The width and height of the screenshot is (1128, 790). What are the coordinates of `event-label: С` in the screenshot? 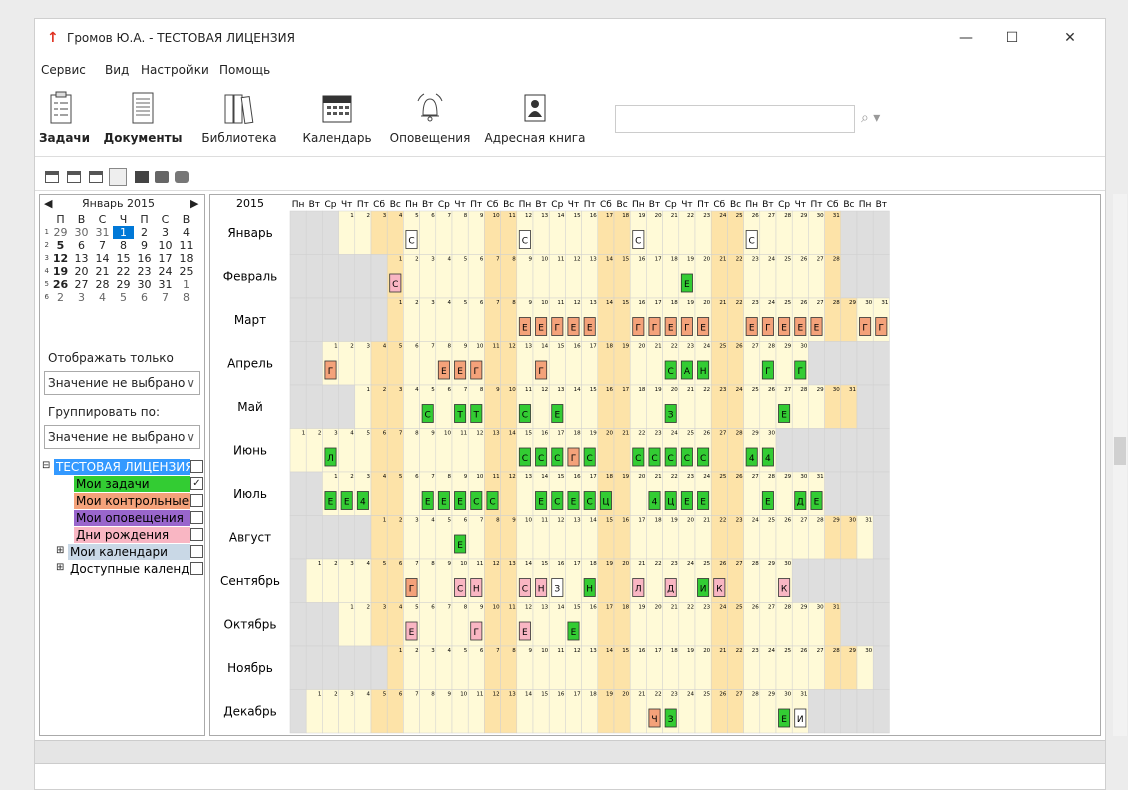 It's located at (525, 459).